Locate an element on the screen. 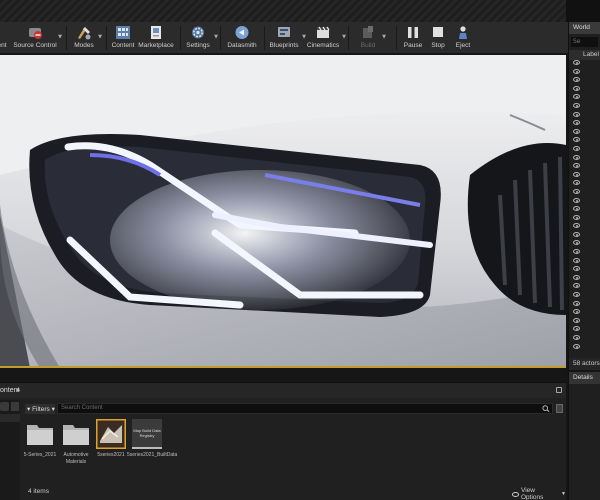 This screenshot has width=600, height=500. modes-button: Modes ▼ is located at coordinates (87, 38).